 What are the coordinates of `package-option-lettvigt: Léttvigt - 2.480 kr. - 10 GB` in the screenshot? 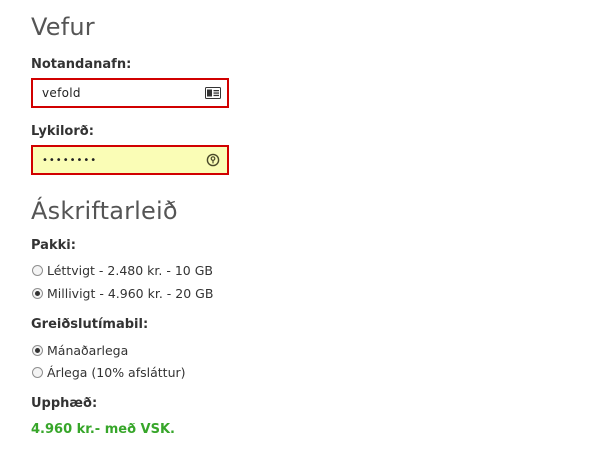 It's located at (122, 270).